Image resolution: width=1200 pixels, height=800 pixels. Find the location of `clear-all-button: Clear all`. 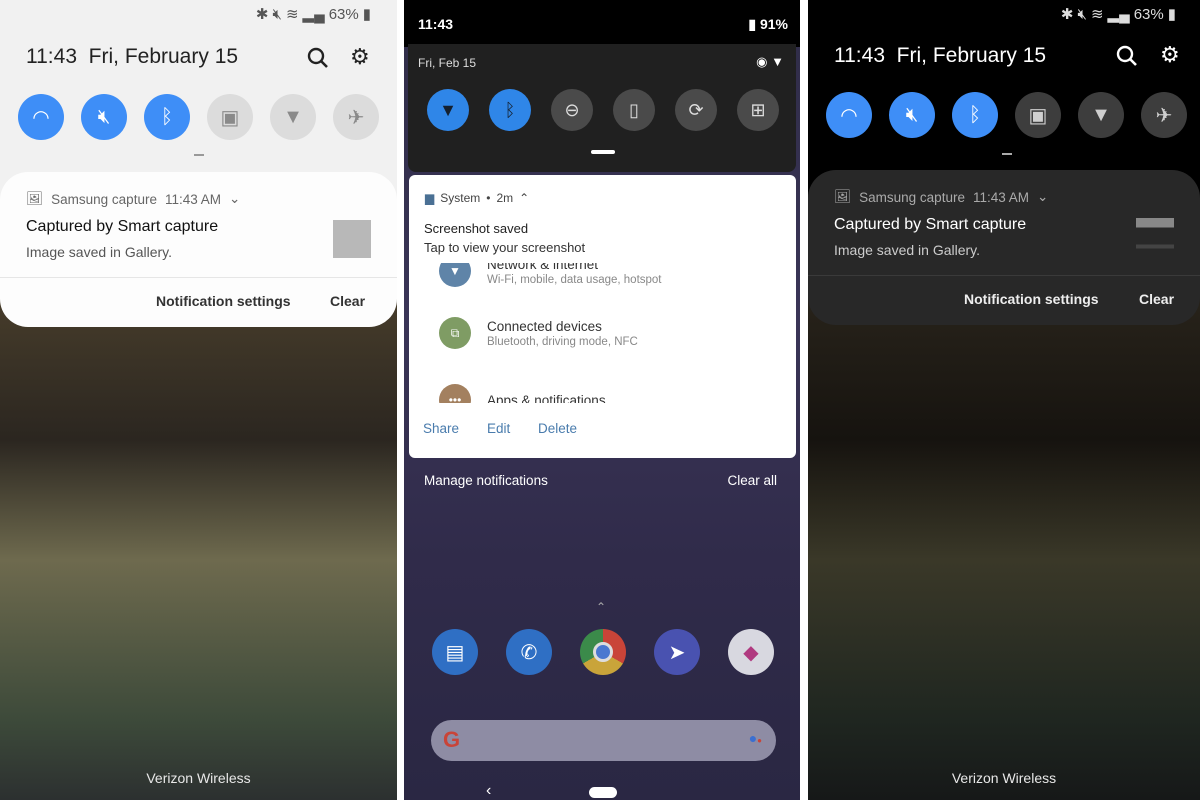

clear-all-button: Clear all is located at coordinates (752, 480).